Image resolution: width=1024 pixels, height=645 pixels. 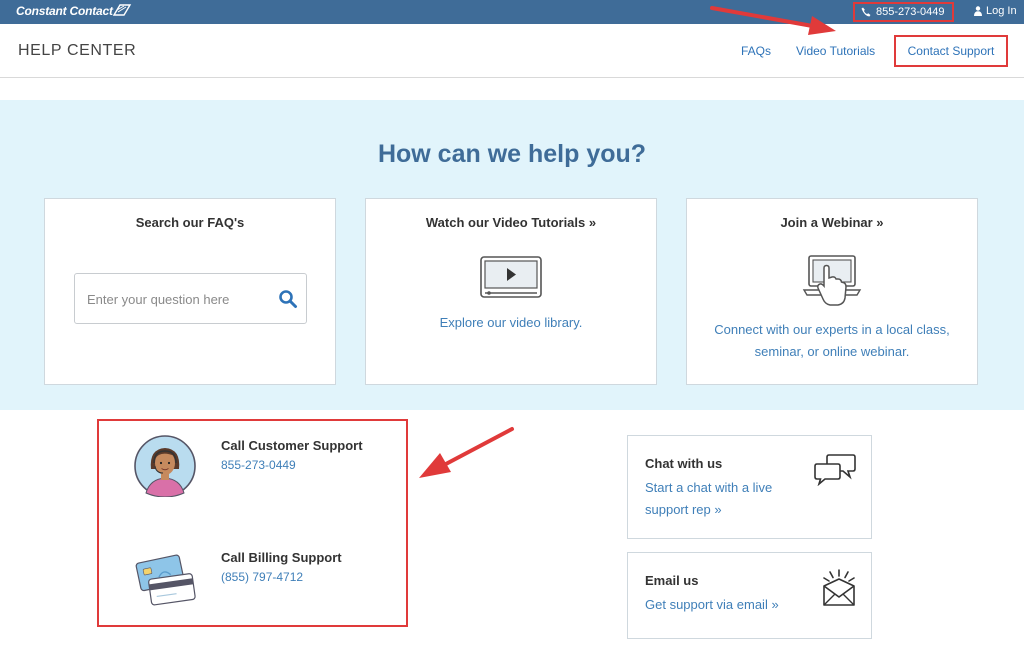 What do you see at coordinates (832, 222) in the screenshot?
I see `webinar-card-title: Join a Webinar »` at bounding box center [832, 222].